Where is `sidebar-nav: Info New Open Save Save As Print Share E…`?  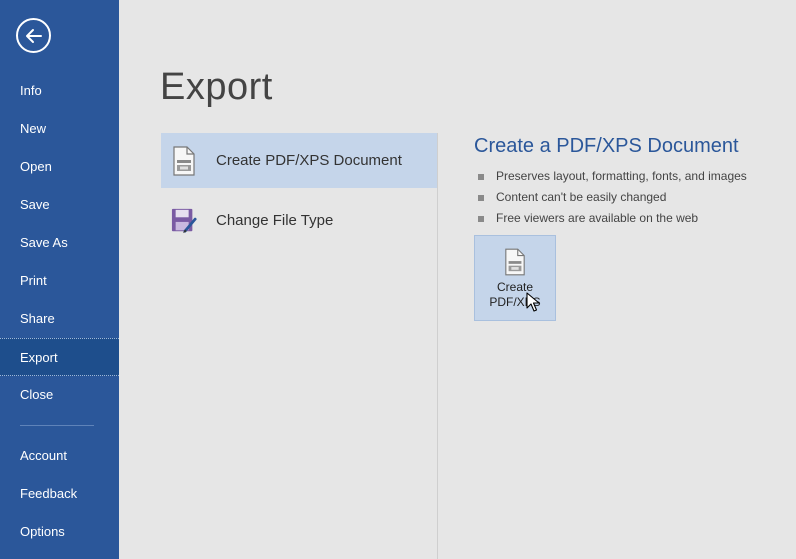
sidebar-nav: Info New Open Save Save As Print Share E… is located at coordinates (59, 311).